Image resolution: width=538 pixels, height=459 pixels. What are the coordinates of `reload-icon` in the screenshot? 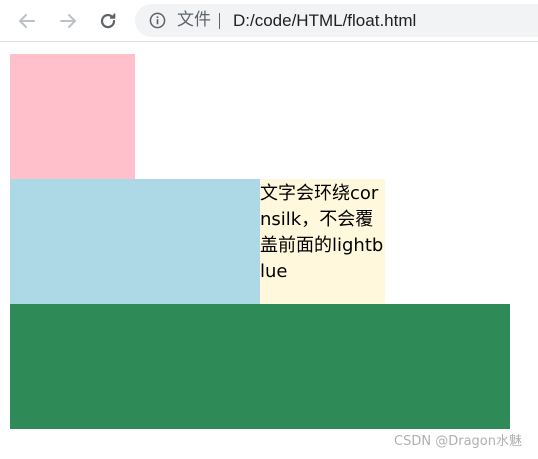 It's located at (108, 21).